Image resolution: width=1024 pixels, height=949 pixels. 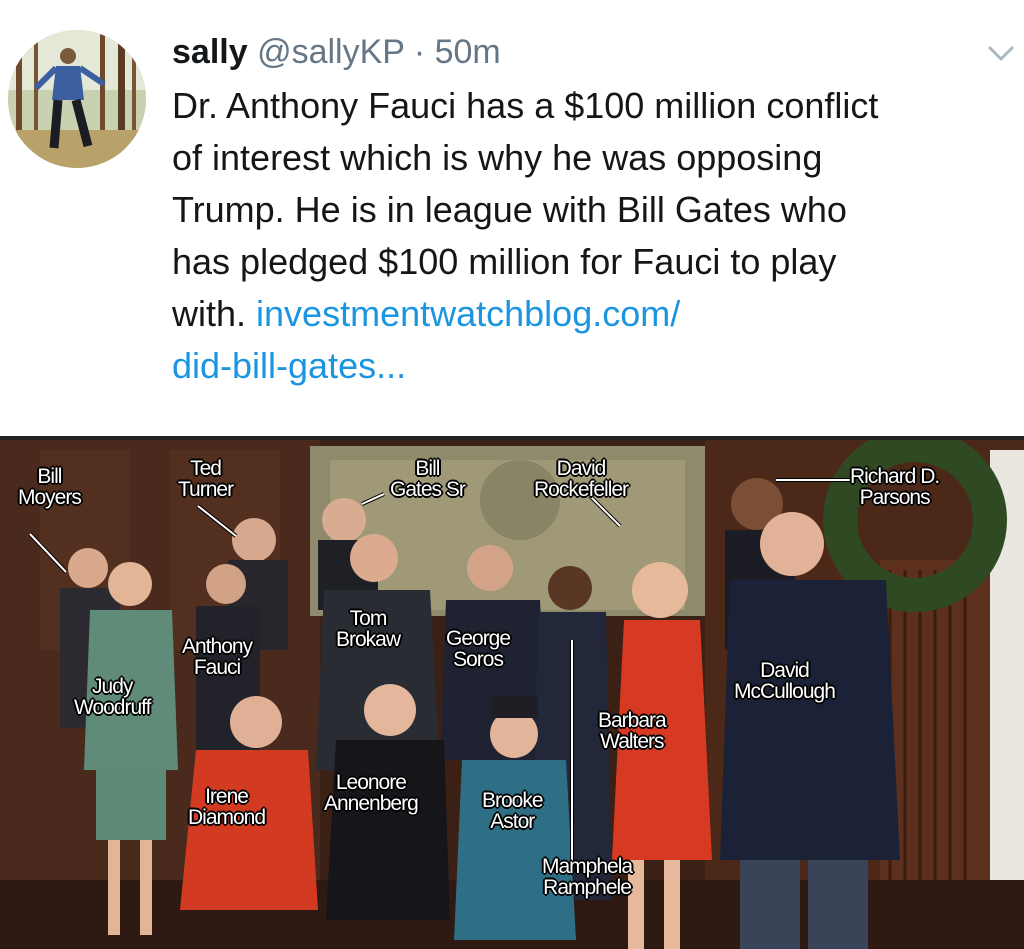 What do you see at coordinates (468, 313) in the screenshot?
I see `tweet-link: investmentwatchblog.com/` at bounding box center [468, 313].